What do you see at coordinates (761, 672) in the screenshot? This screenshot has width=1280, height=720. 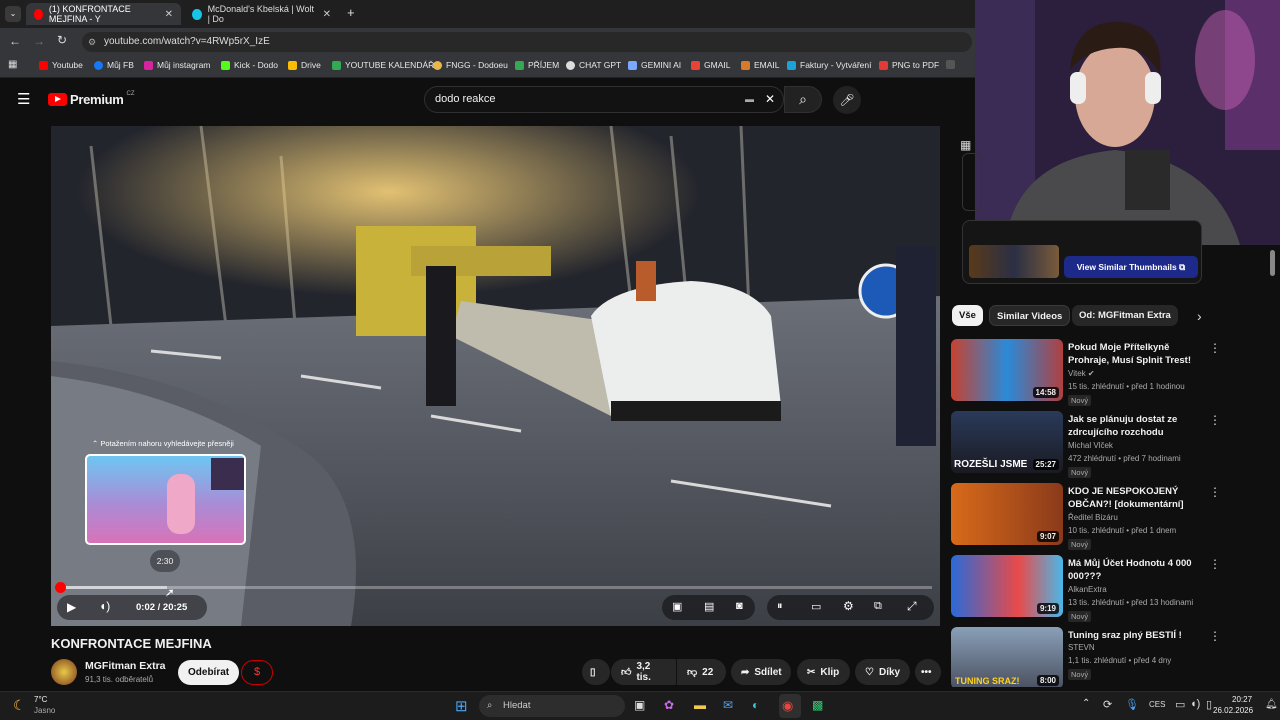 I see `share-button: ➦ Sdílet` at bounding box center [761, 672].